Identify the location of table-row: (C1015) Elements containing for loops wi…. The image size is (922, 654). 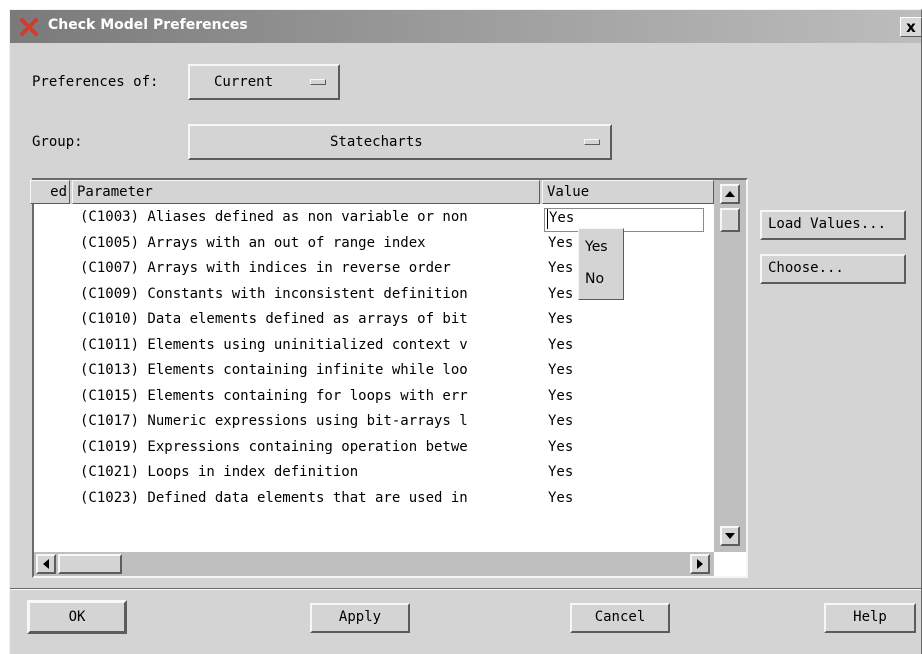
(374, 399).